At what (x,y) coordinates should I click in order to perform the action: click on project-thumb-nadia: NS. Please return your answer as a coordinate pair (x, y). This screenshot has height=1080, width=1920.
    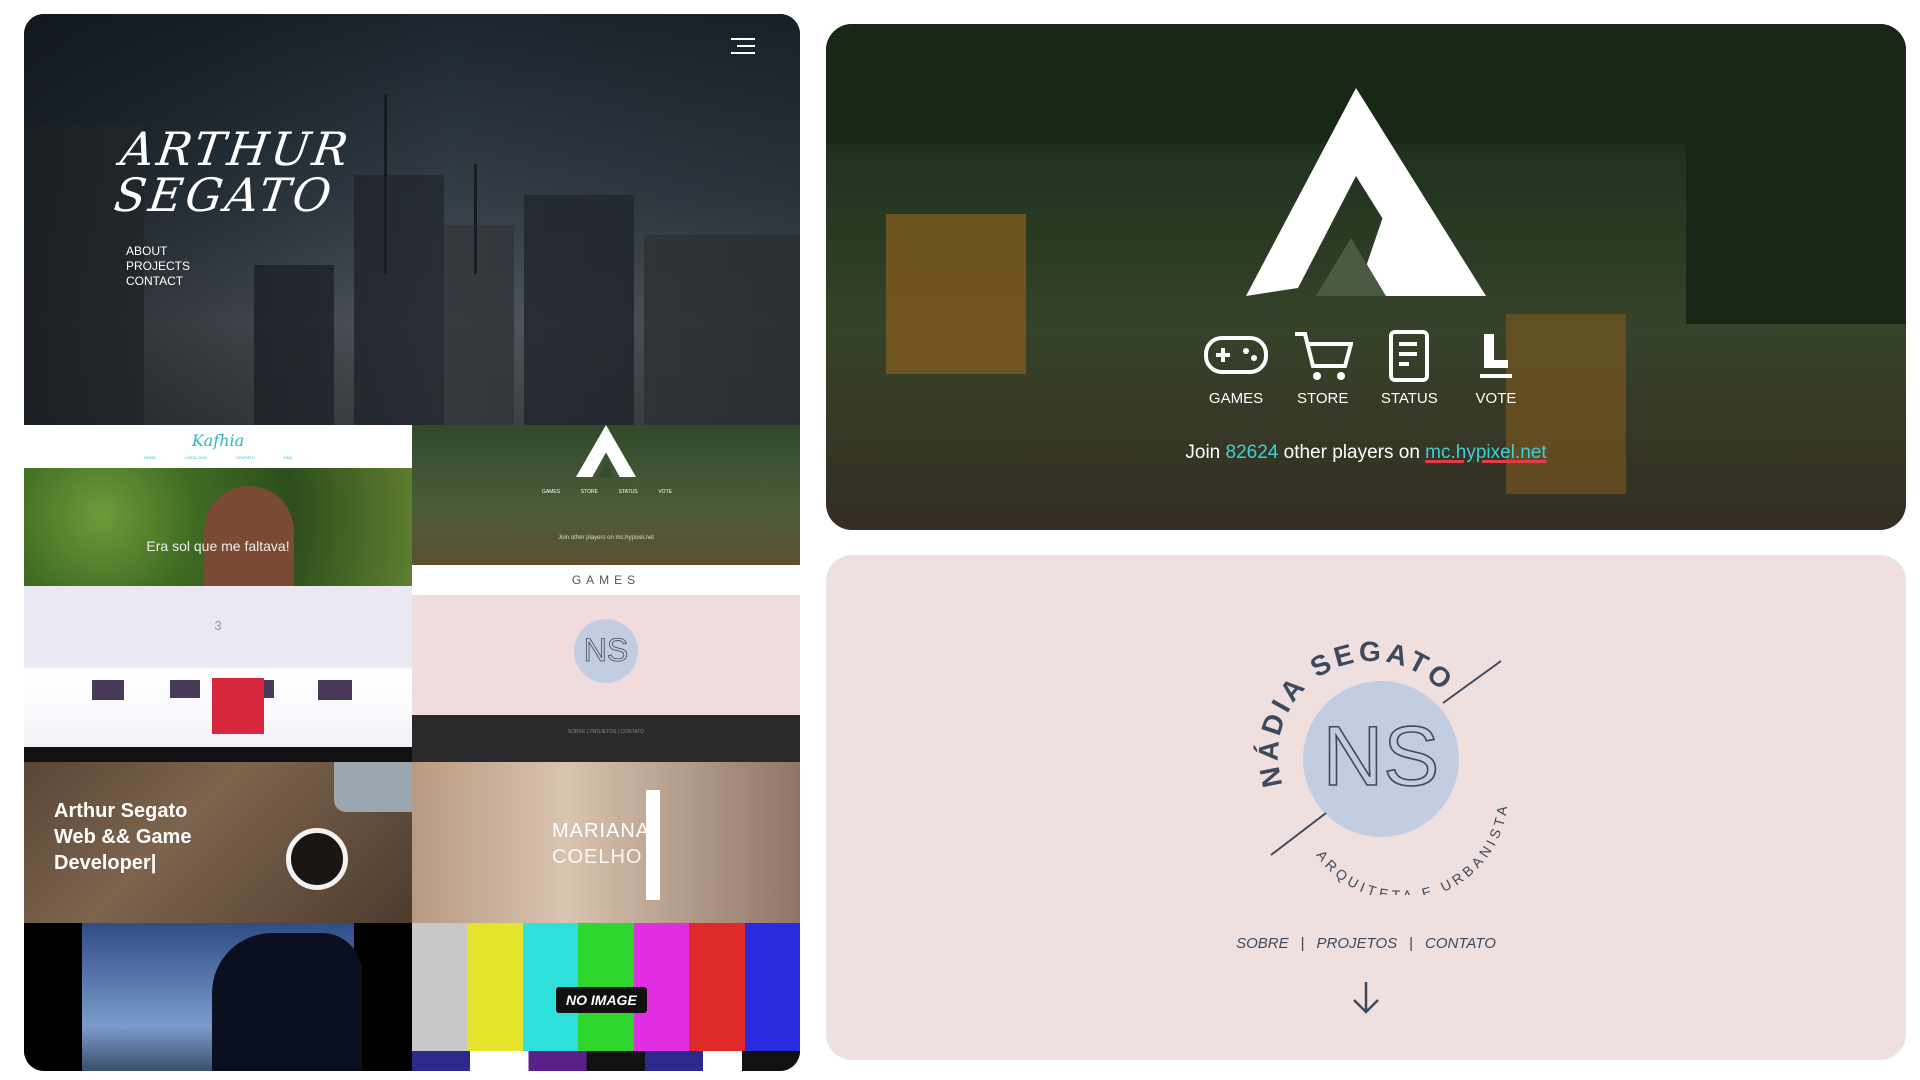
    Looking at the image, I should click on (606, 655).